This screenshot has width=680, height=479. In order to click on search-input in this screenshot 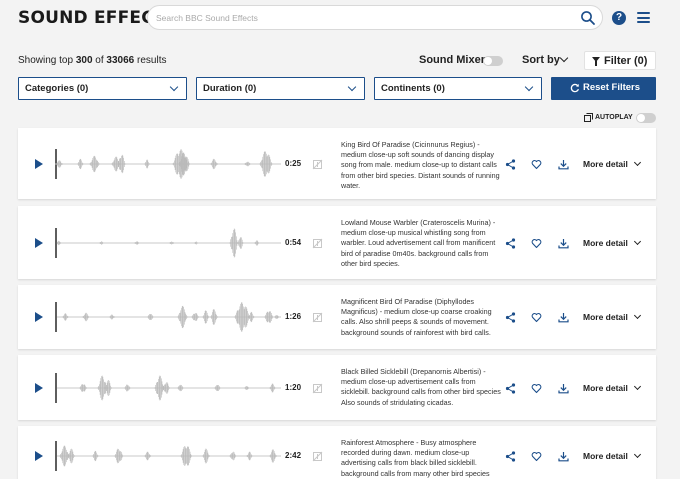, I will do `click(361, 18)`.